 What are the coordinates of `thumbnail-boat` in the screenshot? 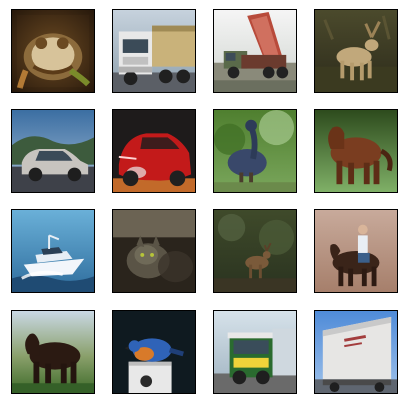 It's located at (53, 251).